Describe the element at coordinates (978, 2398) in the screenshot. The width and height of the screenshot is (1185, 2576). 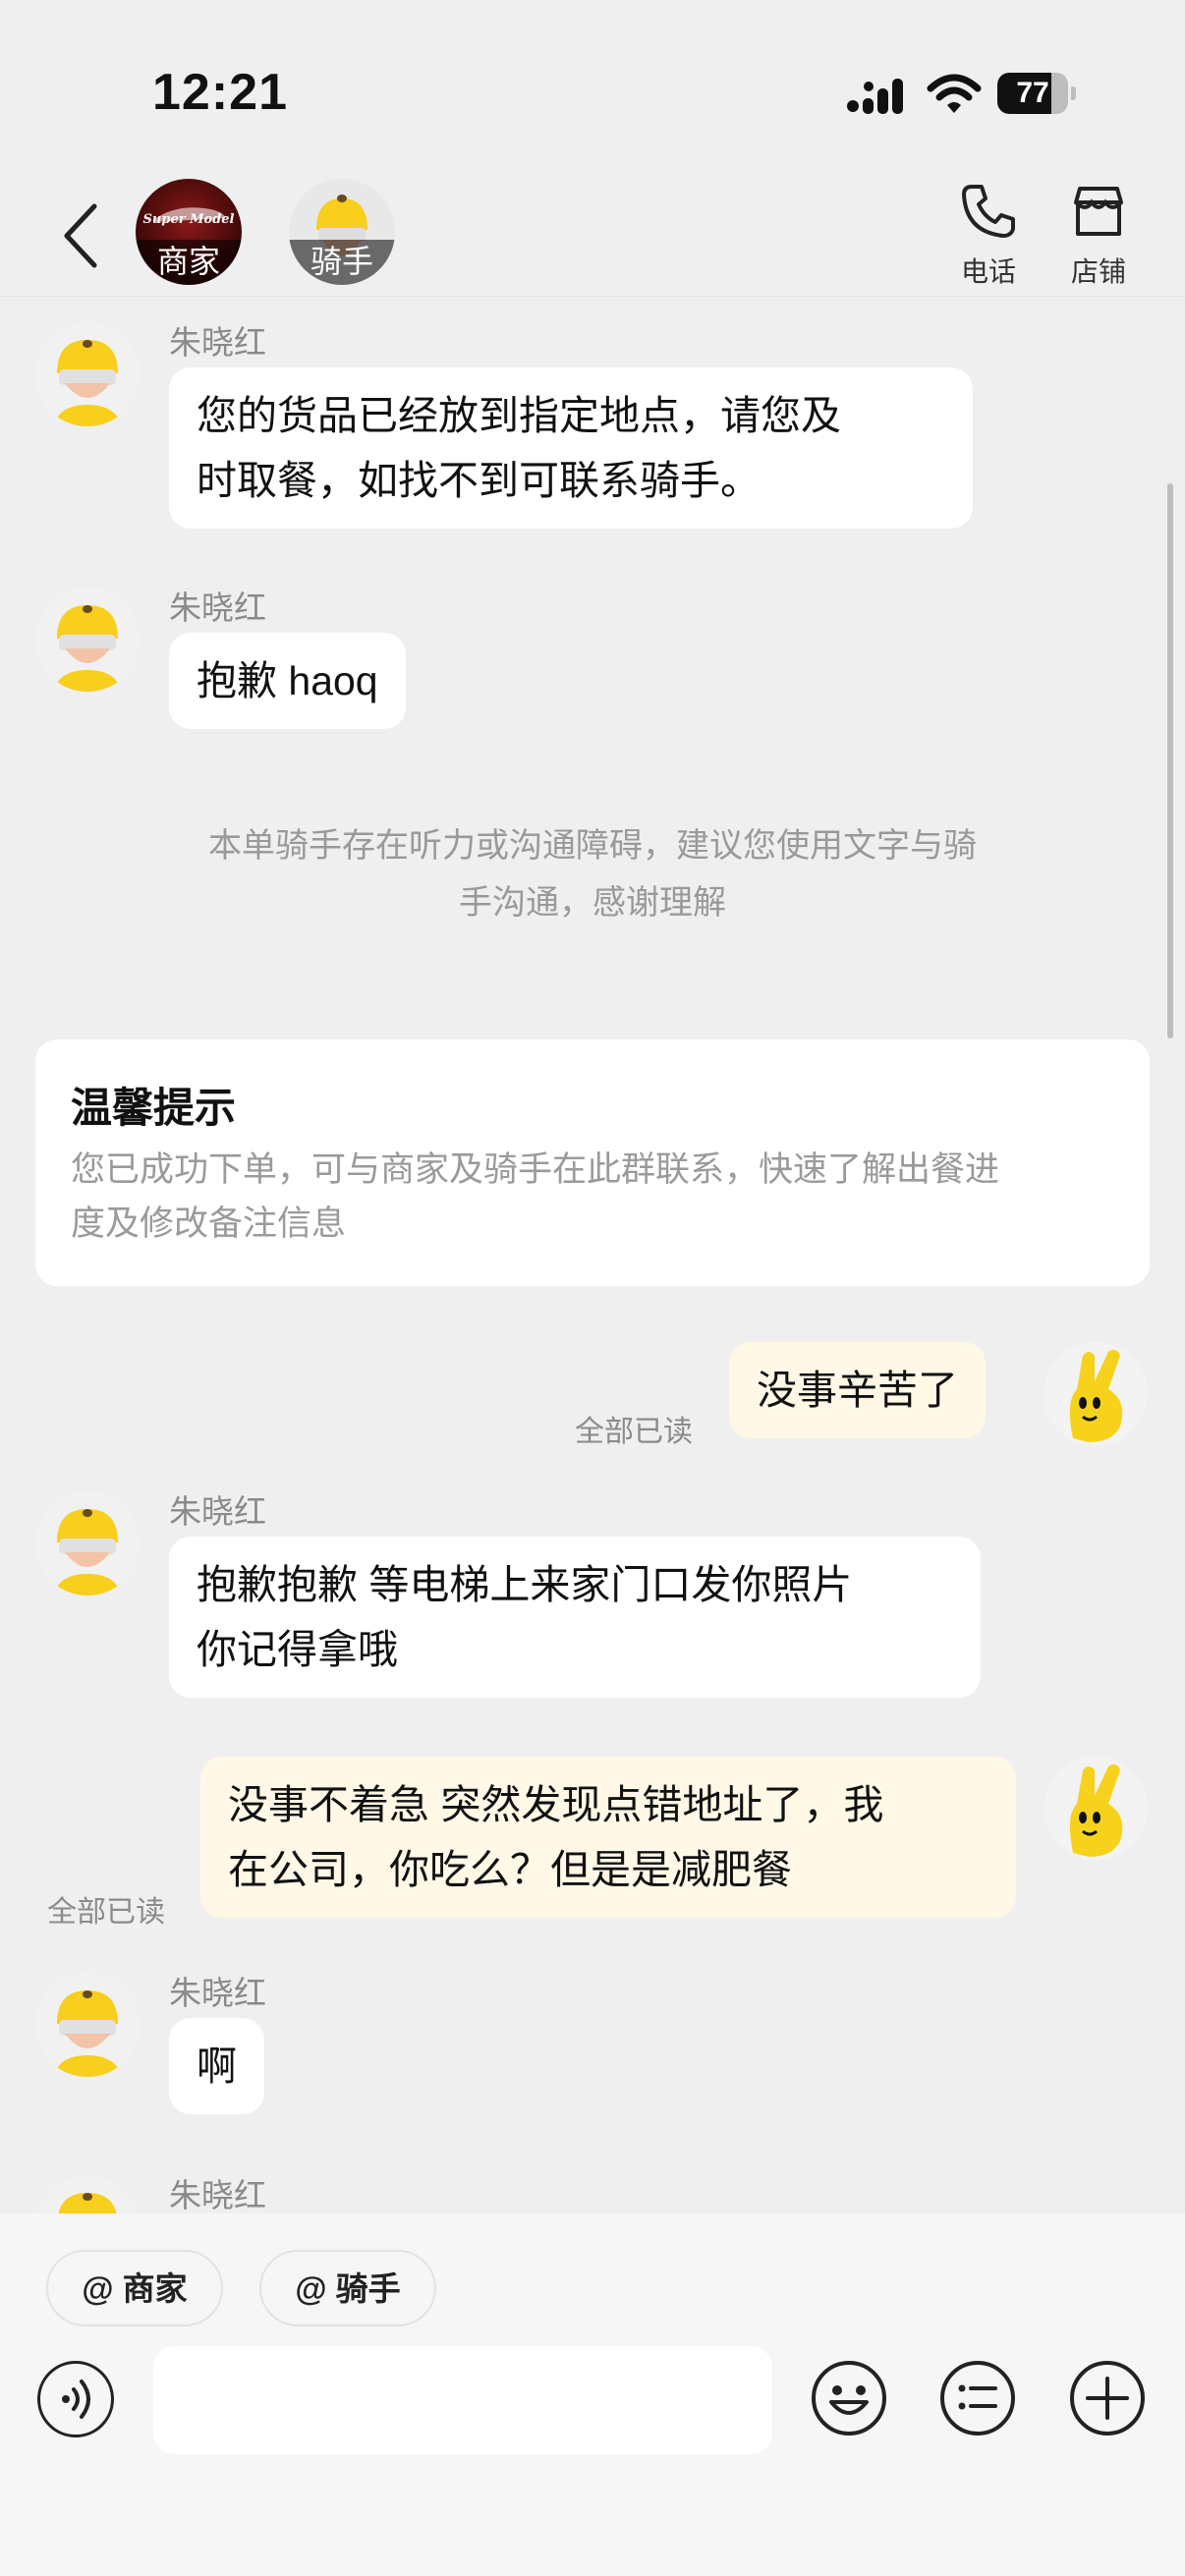
I see `quick-reply-icon` at that location.